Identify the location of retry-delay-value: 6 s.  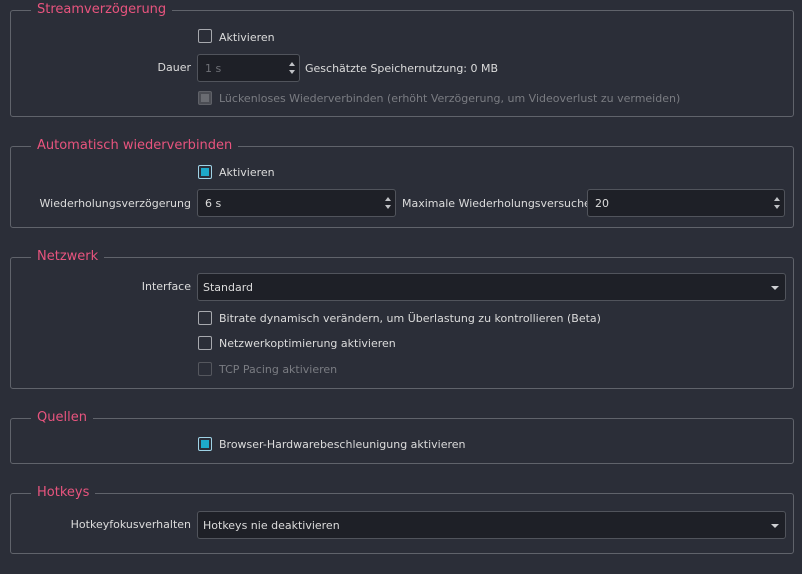
(213, 203).